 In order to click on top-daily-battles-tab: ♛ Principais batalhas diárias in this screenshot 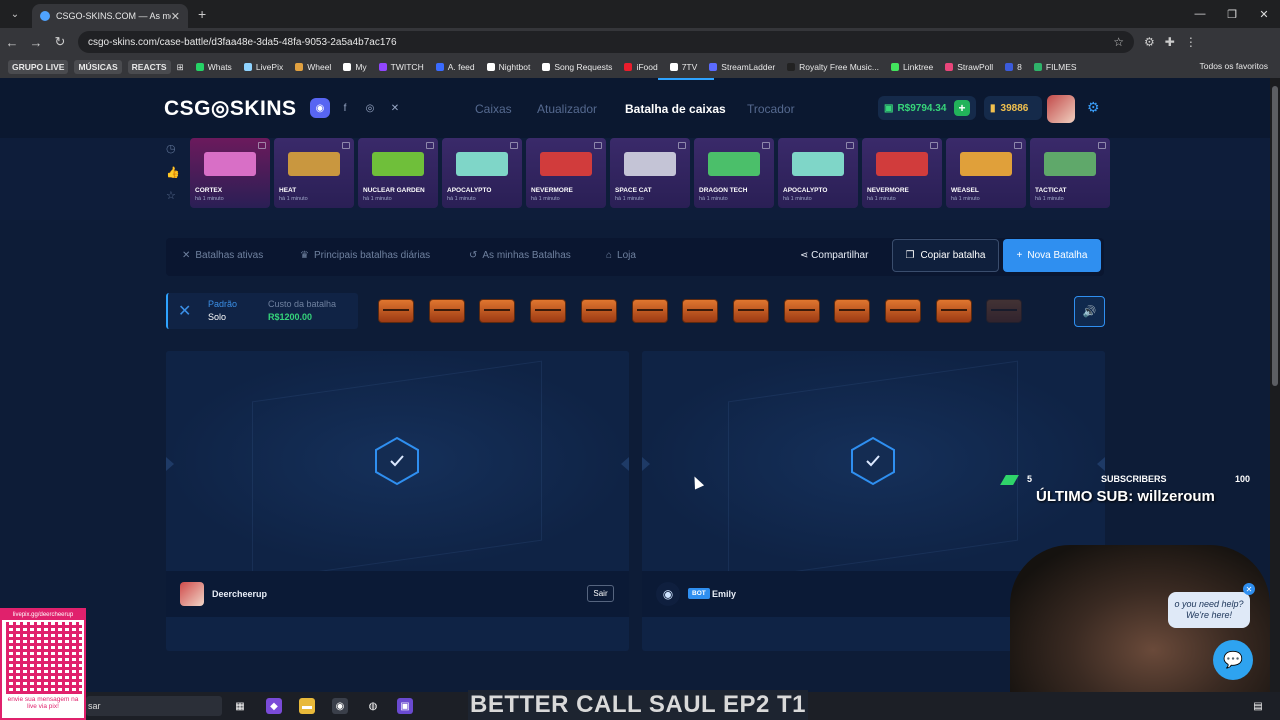, I will do `click(365, 255)`.